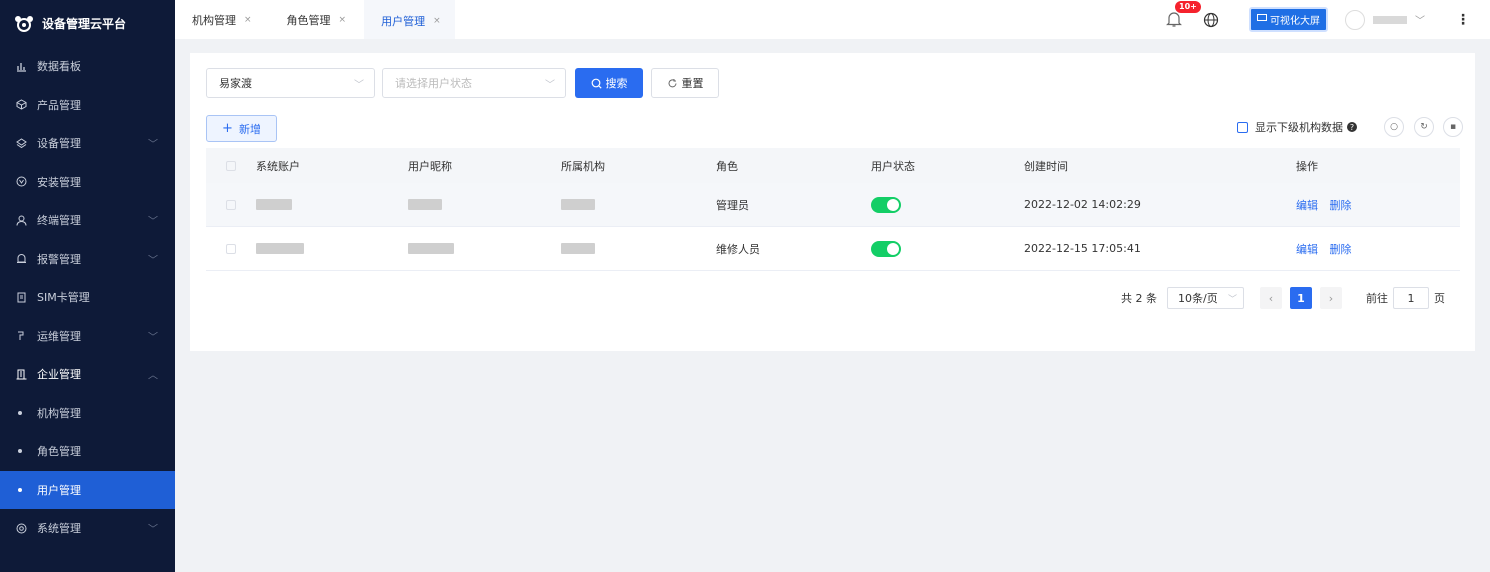 Image resolution: width=1490 pixels, height=572 pixels. Describe the element at coordinates (1283, 298) in the screenshot. I see `pagination: 共 2 条 10条/页 ﹀ ‹ 1 › 前往 1 页` at that location.